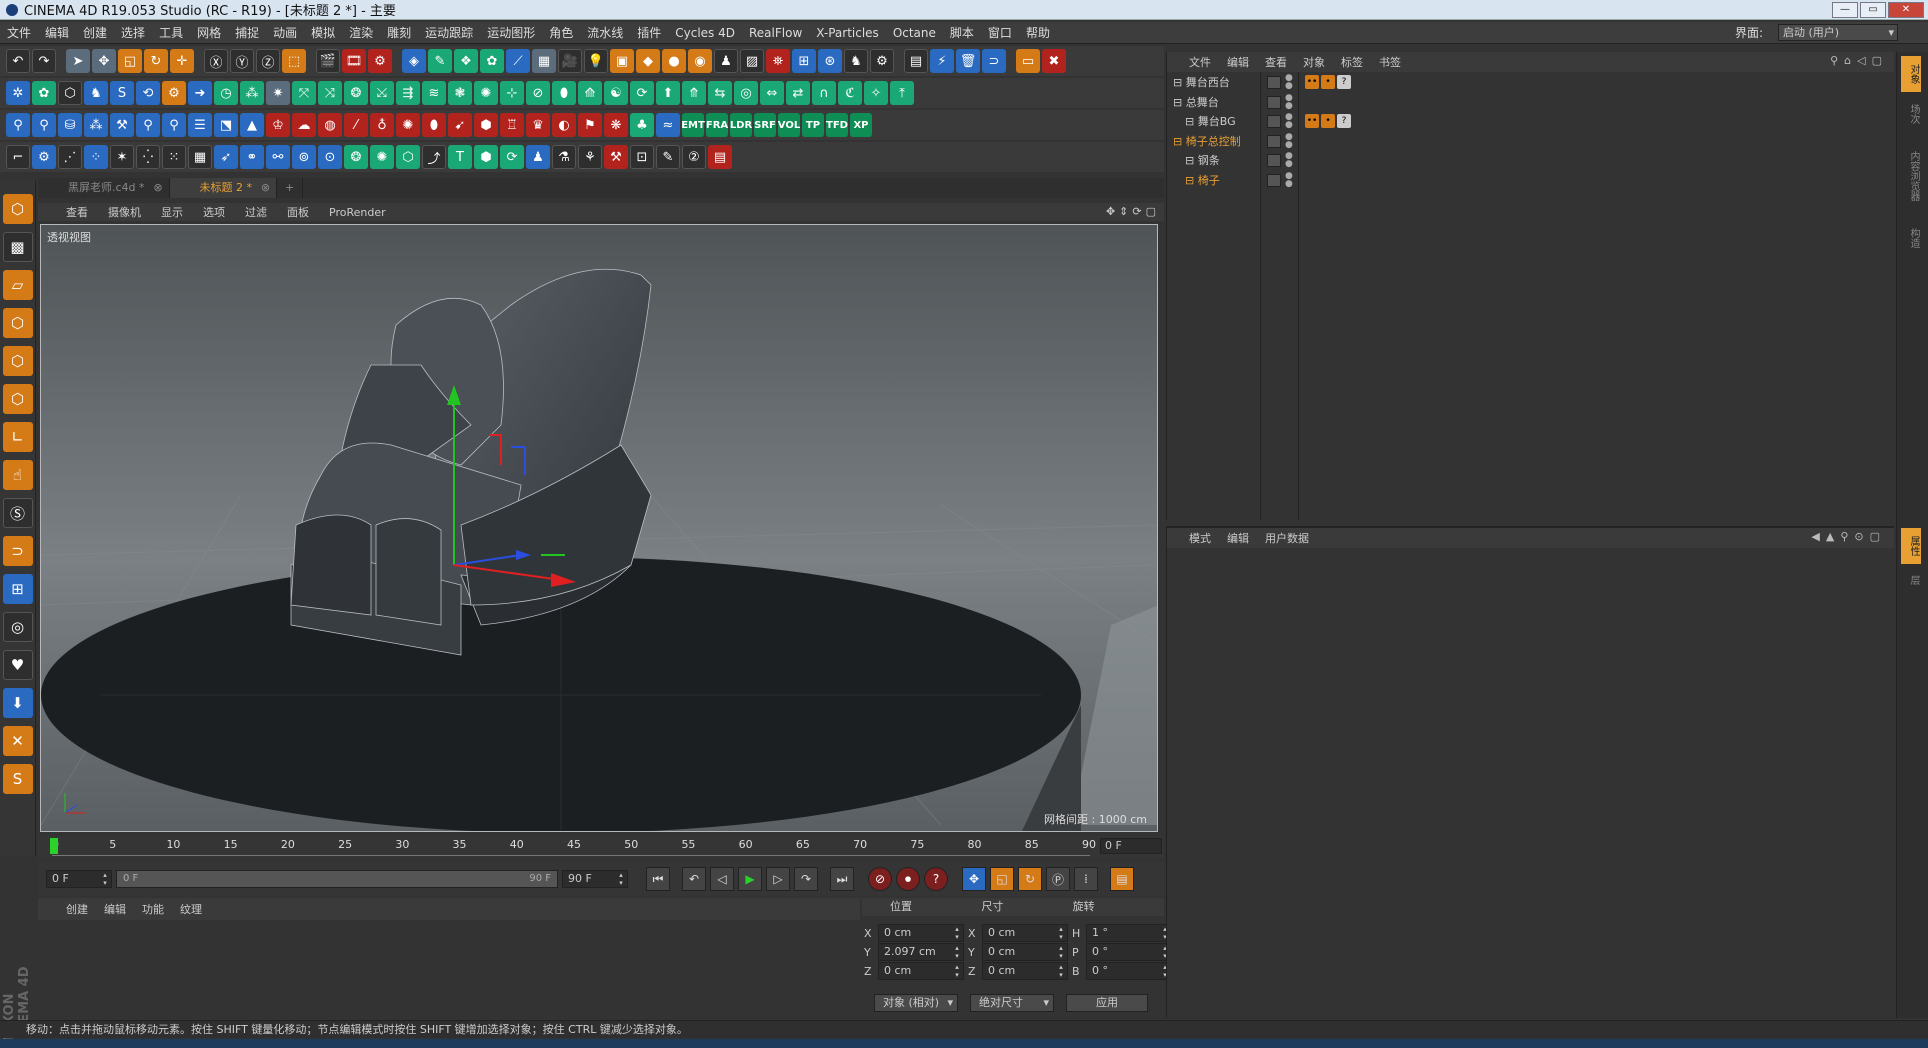 The width and height of the screenshot is (1928, 1048). Describe the element at coordinates (914, 33) in the screenshot. I see `menu-item: Octane` at that location.